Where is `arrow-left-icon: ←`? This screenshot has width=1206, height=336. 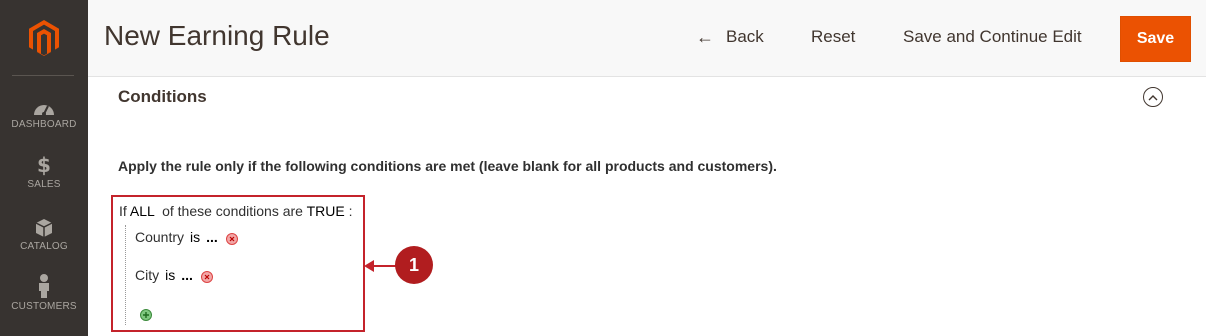
arrow-left-icon: ← is located at coordinates (705, 37).